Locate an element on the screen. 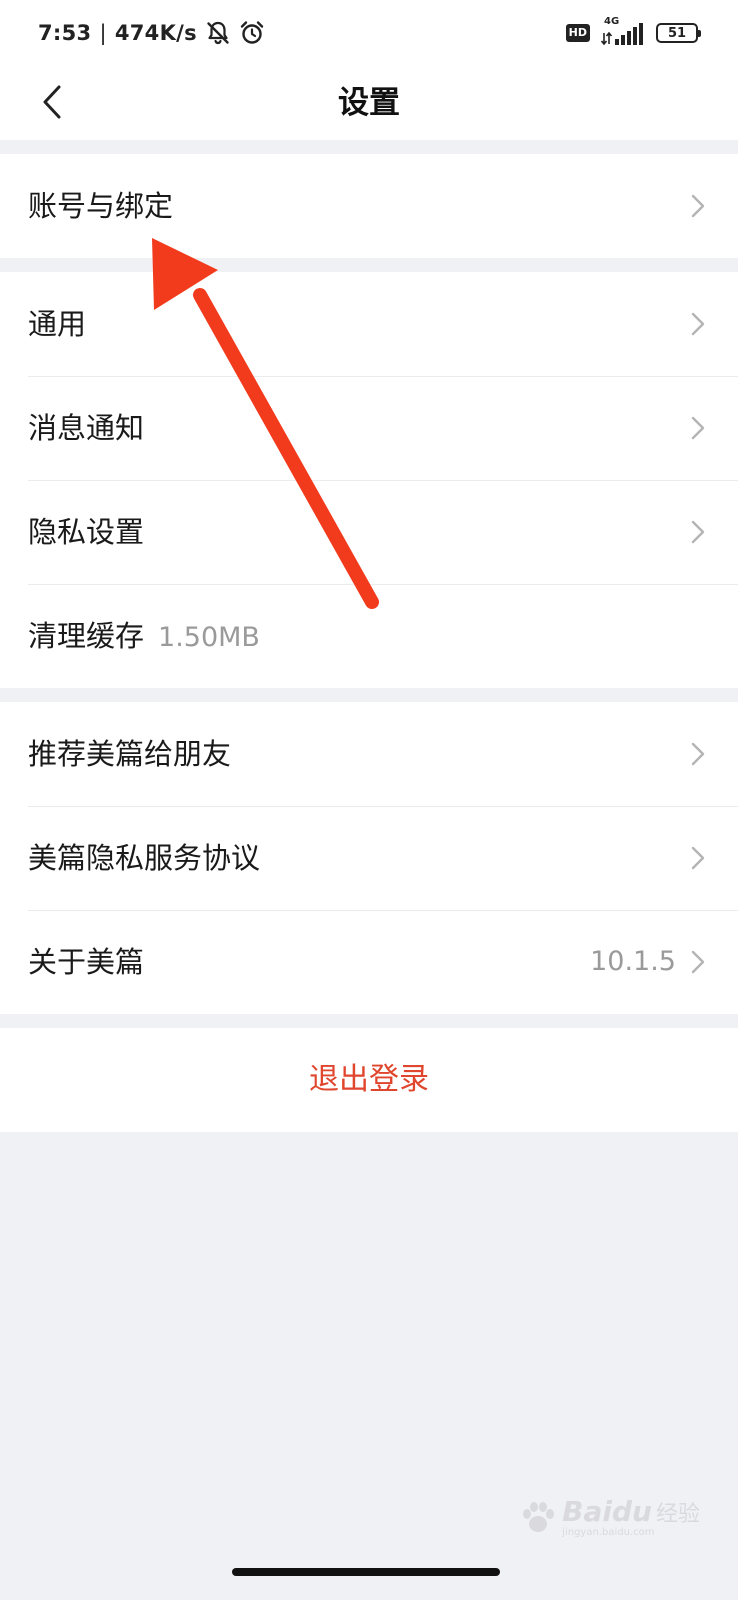 The height and width of the screenshot is (1600, 738). row-general: 通用 is located at coordinates (369, 324).